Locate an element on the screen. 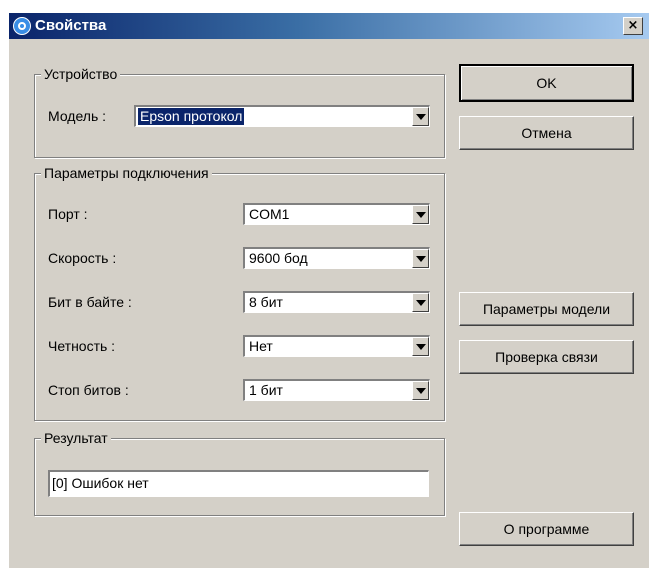 This screenshot has width=649, height=568. data-bits-select: 8 бит is located at coordinates (336, 302).